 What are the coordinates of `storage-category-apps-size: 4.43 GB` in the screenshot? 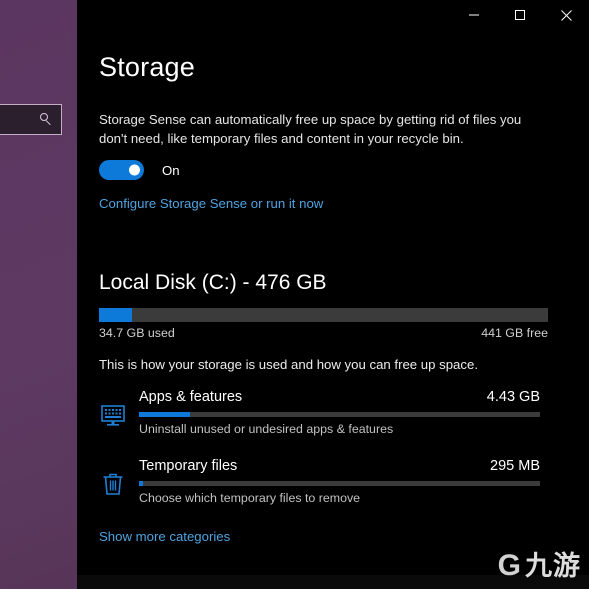 It's located at (513, 397).